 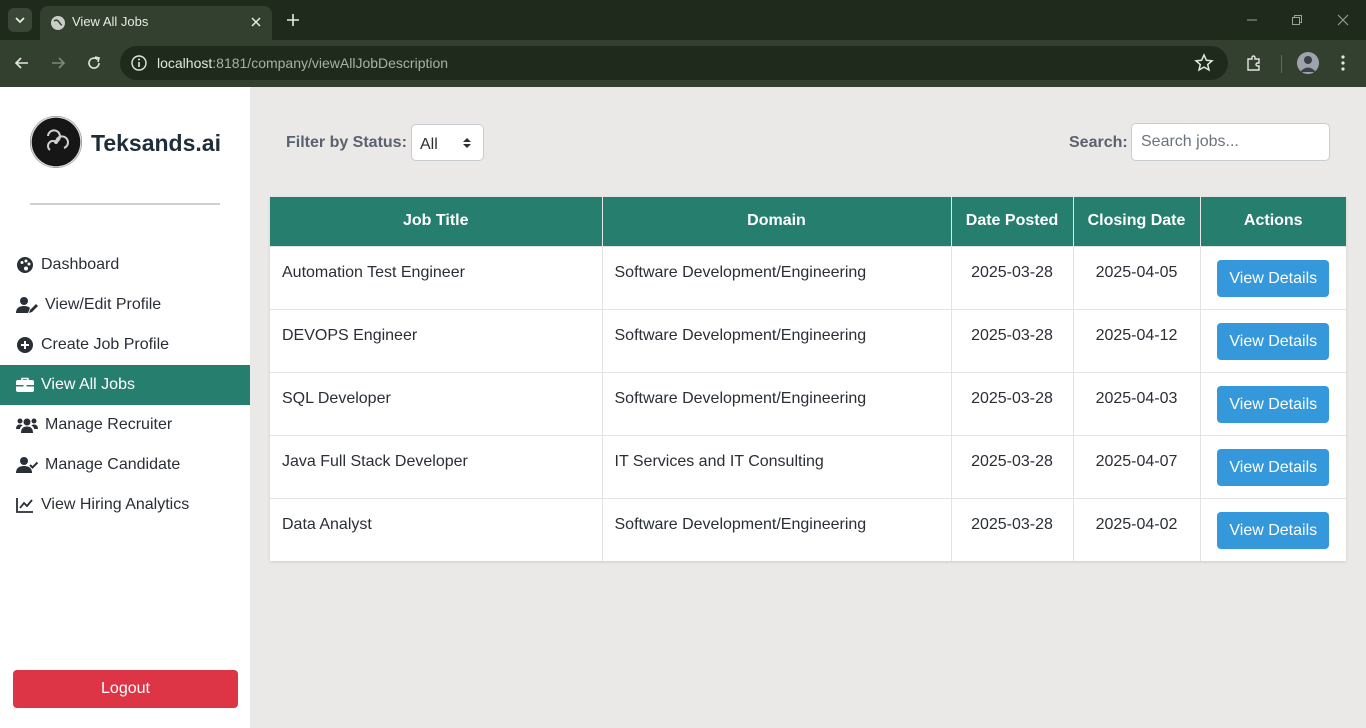 I want to click on sidebar-item-manage-candidate: Manage Candidate, so click(x=125, y=465).